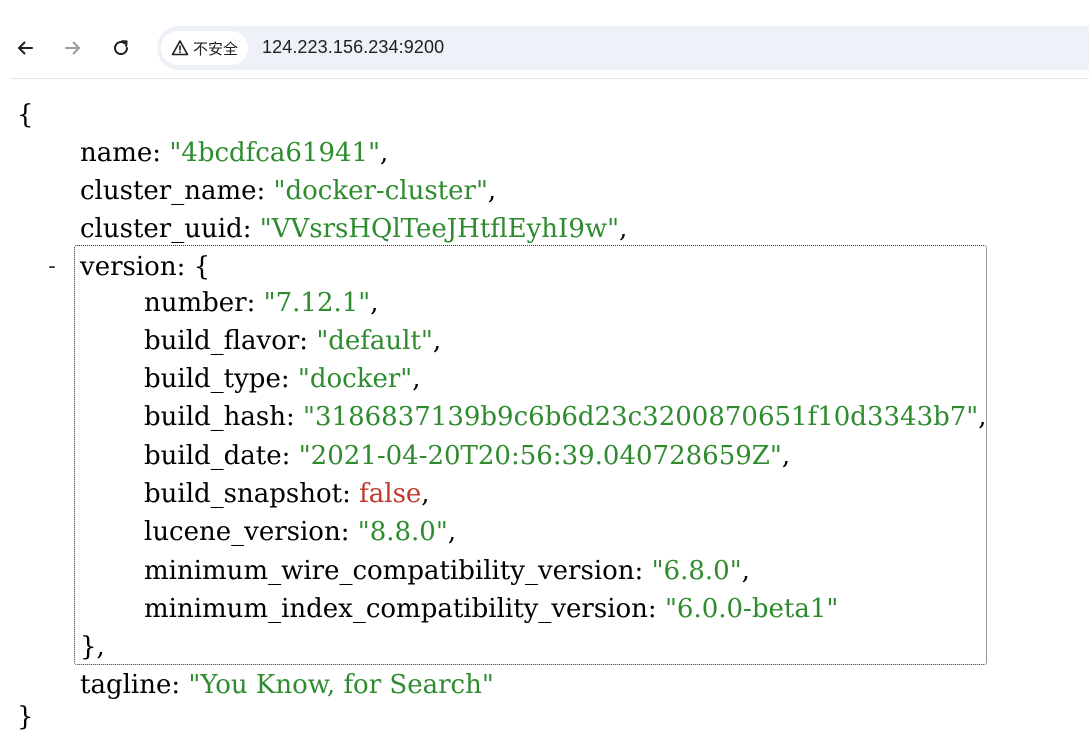 The image size is (1089, 732). I want to click on json-row-build-snapshot: build_snapshot: false,, so click(287, 494).